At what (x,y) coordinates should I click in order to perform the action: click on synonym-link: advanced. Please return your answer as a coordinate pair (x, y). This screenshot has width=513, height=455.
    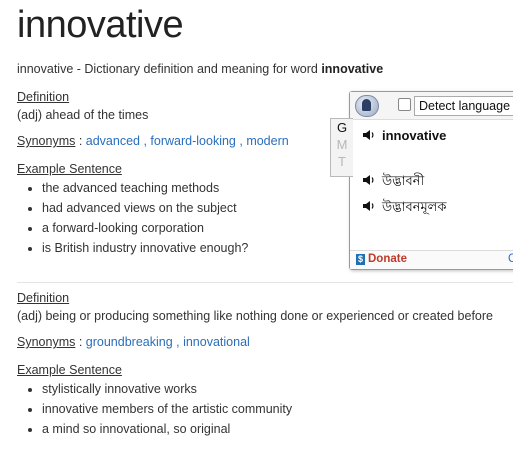
    Looking at the image, I should click on (113, 141).